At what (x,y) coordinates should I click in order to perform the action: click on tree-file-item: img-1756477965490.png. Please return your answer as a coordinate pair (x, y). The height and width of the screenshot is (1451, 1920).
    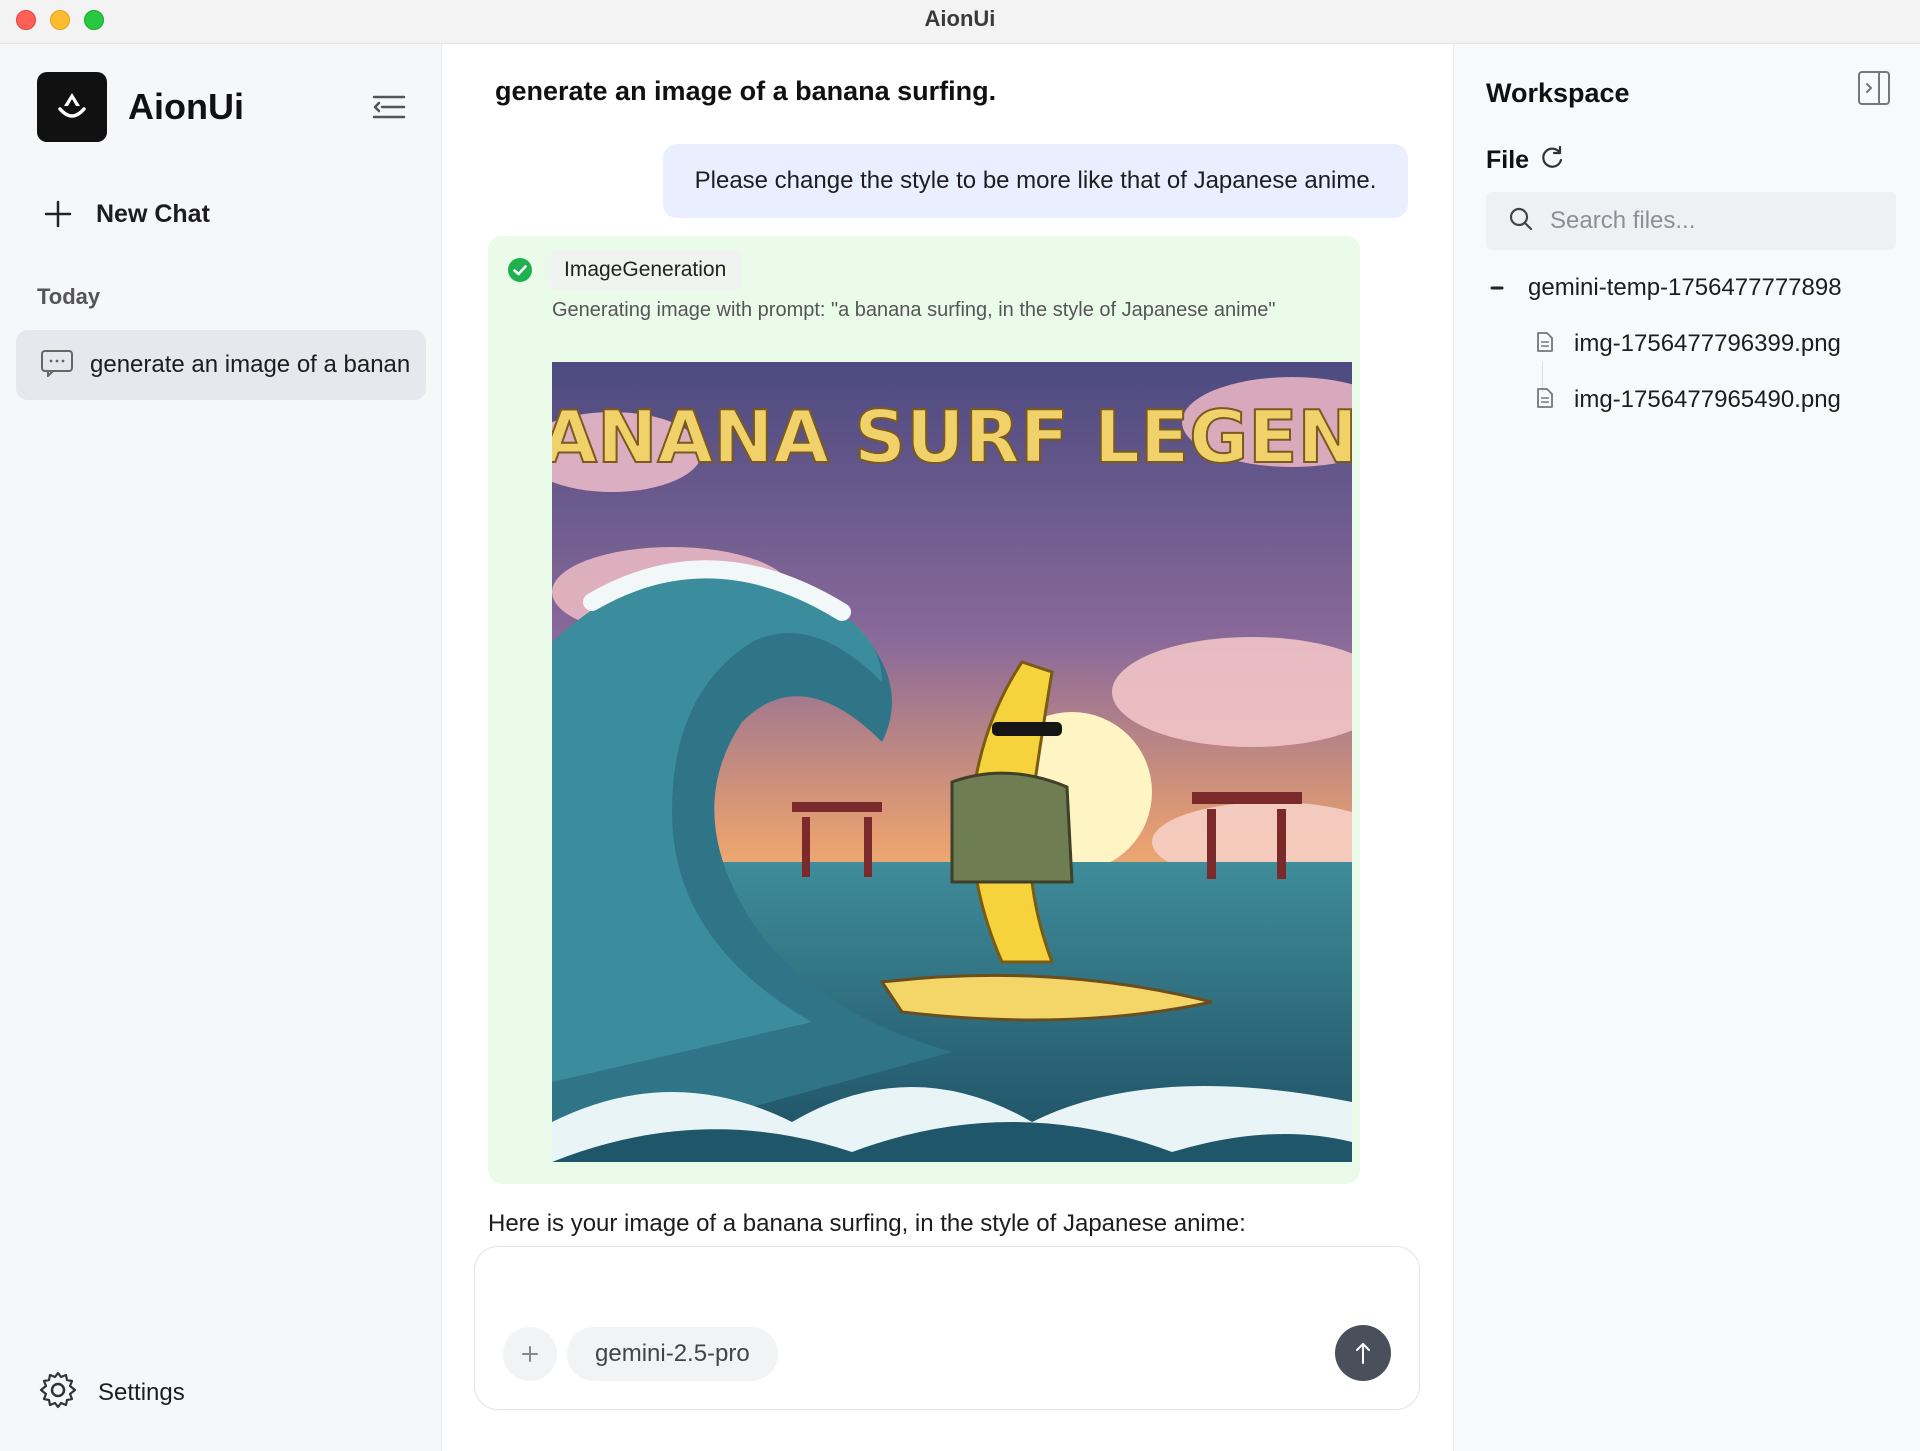
    Looking at the image, I should click on (1688, 400).